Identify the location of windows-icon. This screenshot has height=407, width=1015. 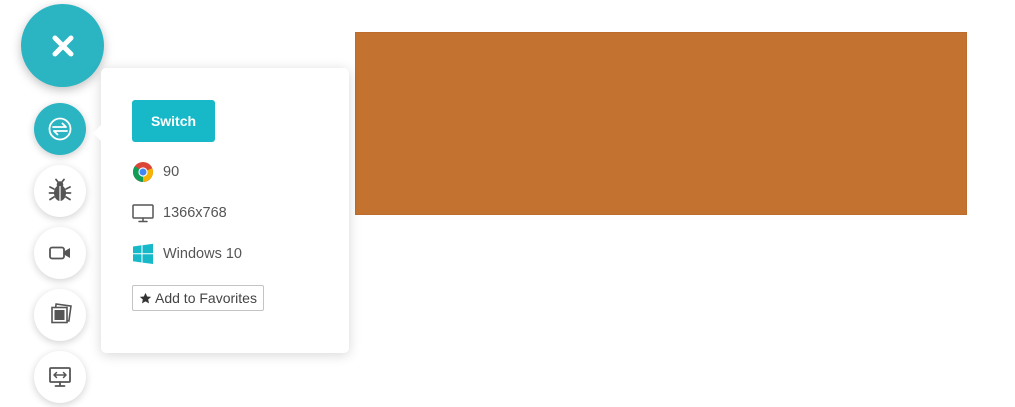
(143, 254).